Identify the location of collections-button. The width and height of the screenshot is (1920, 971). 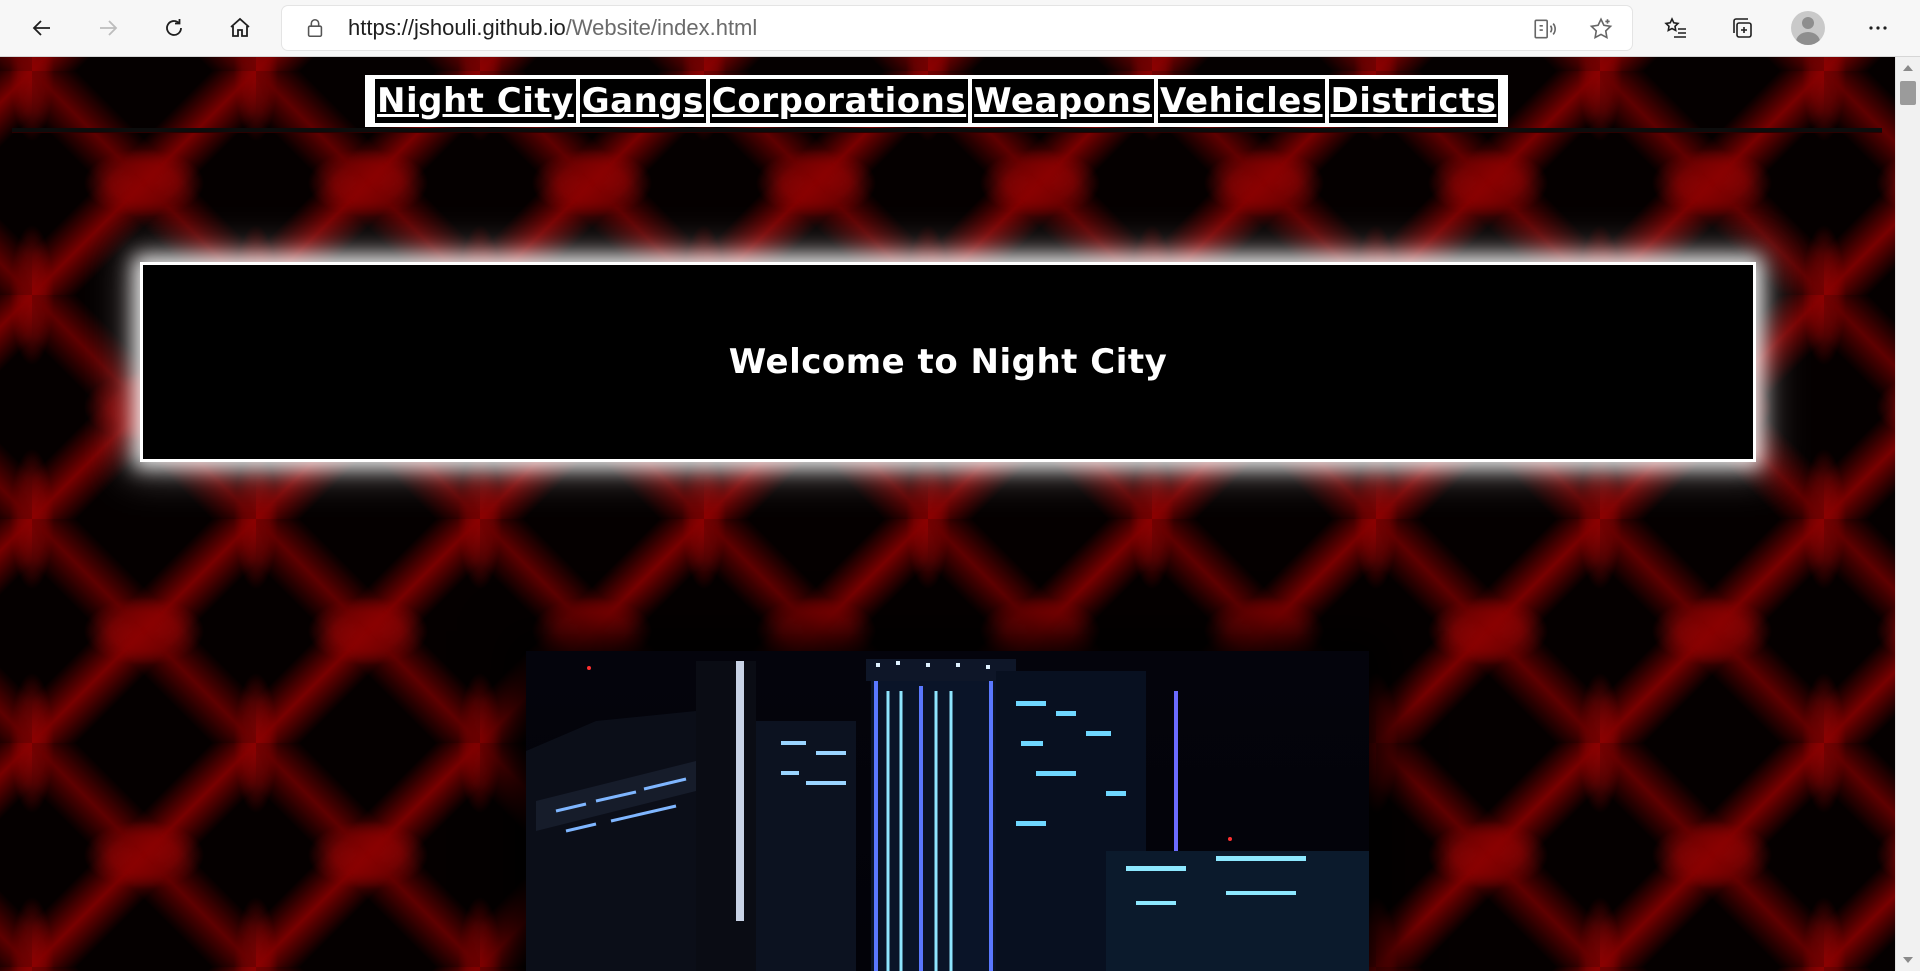
(1742, 28).